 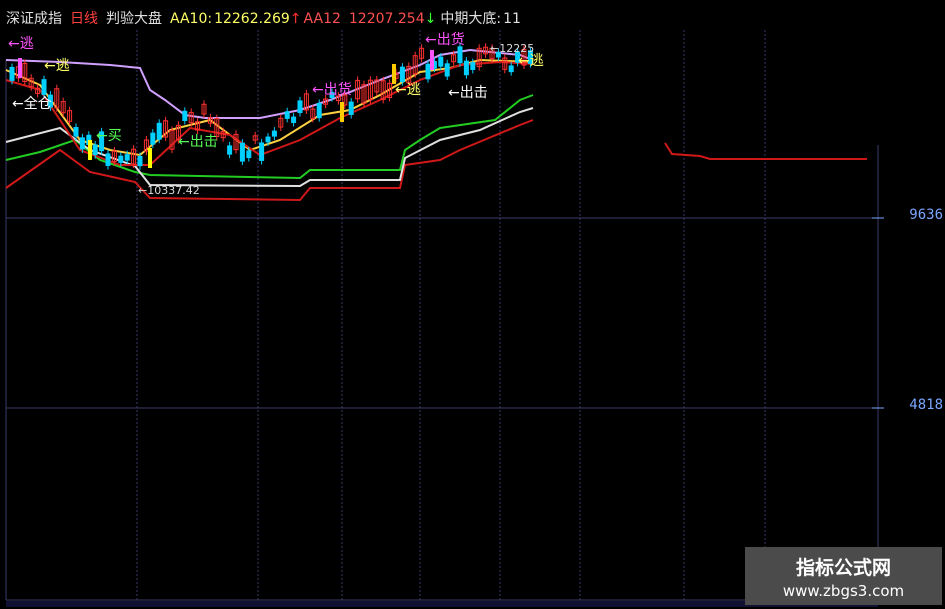 What do you see at coordinates (512, 19) in the screenshot?
I see `mid-low-value: 11` at bounding box center [512, 19].